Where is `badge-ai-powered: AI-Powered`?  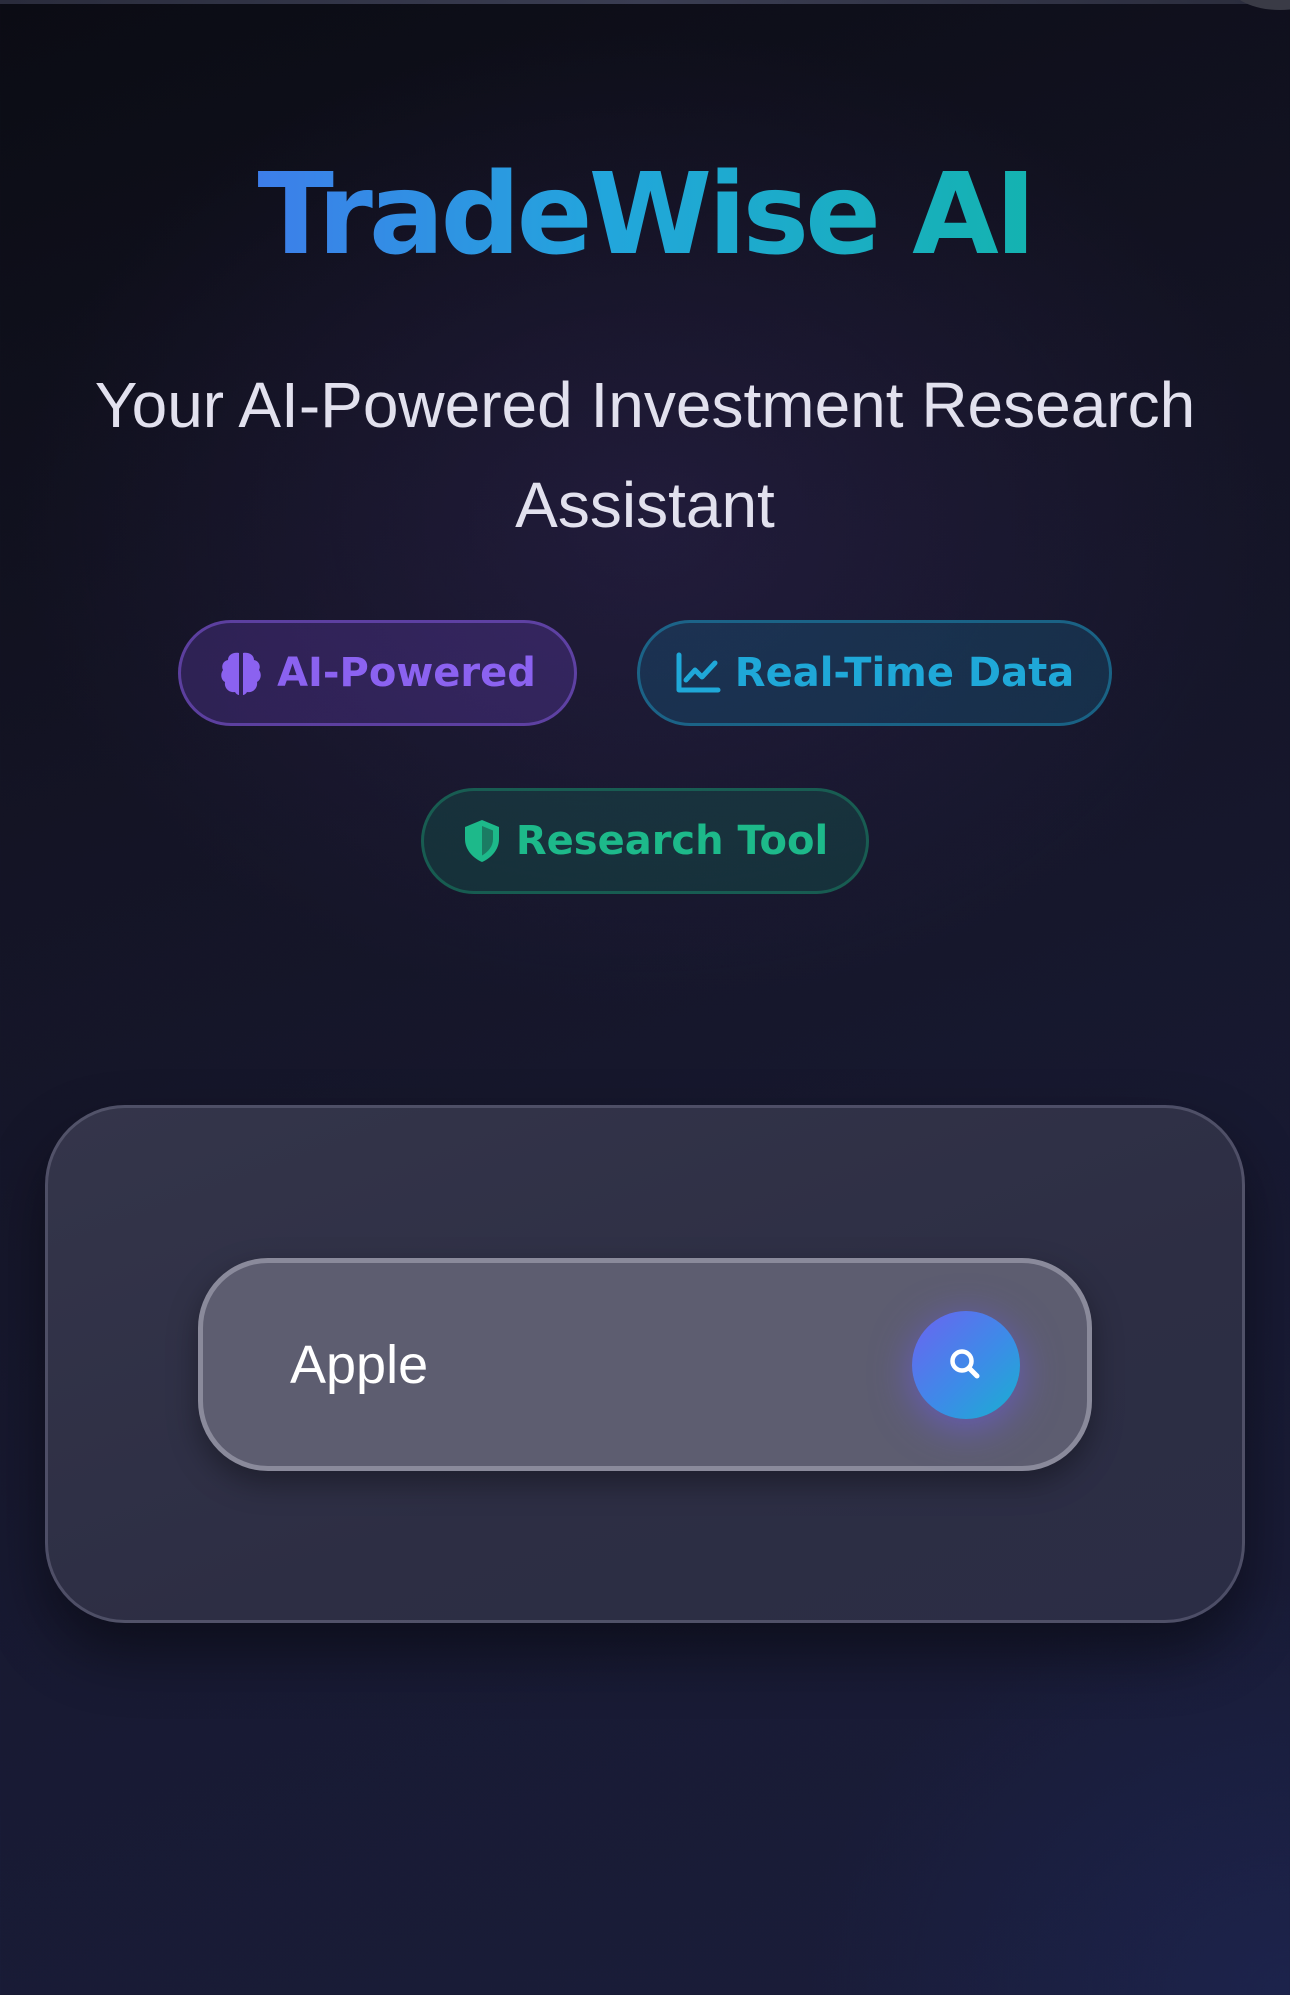 badge-ai-powered: AI-Powered is located at coordinates (377, 673).